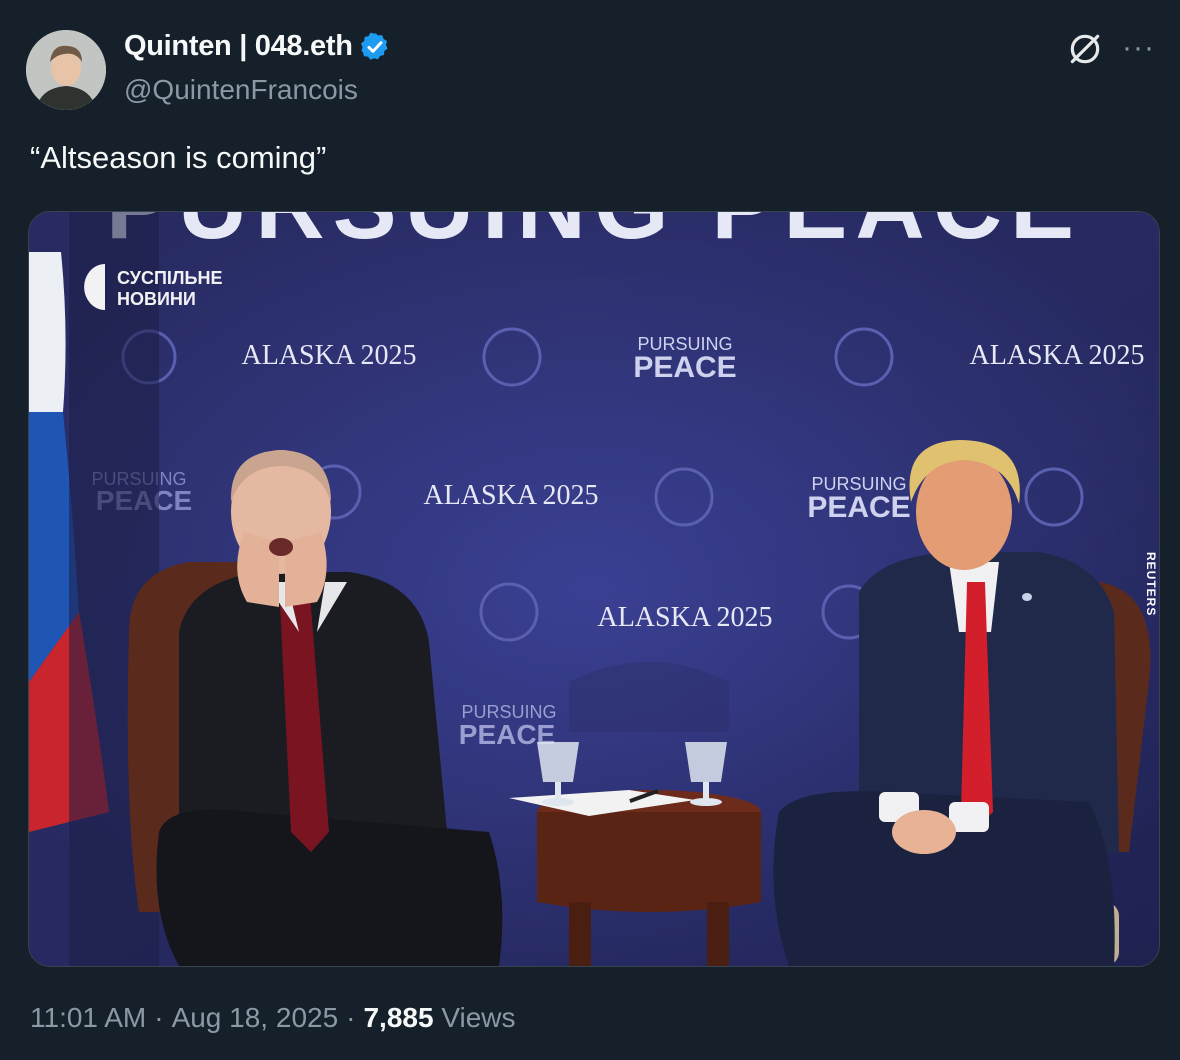 This screenshot has height=1060, width=1180. I want to click on tweet-date: Aug 18, 2025, so click(255, 1017).